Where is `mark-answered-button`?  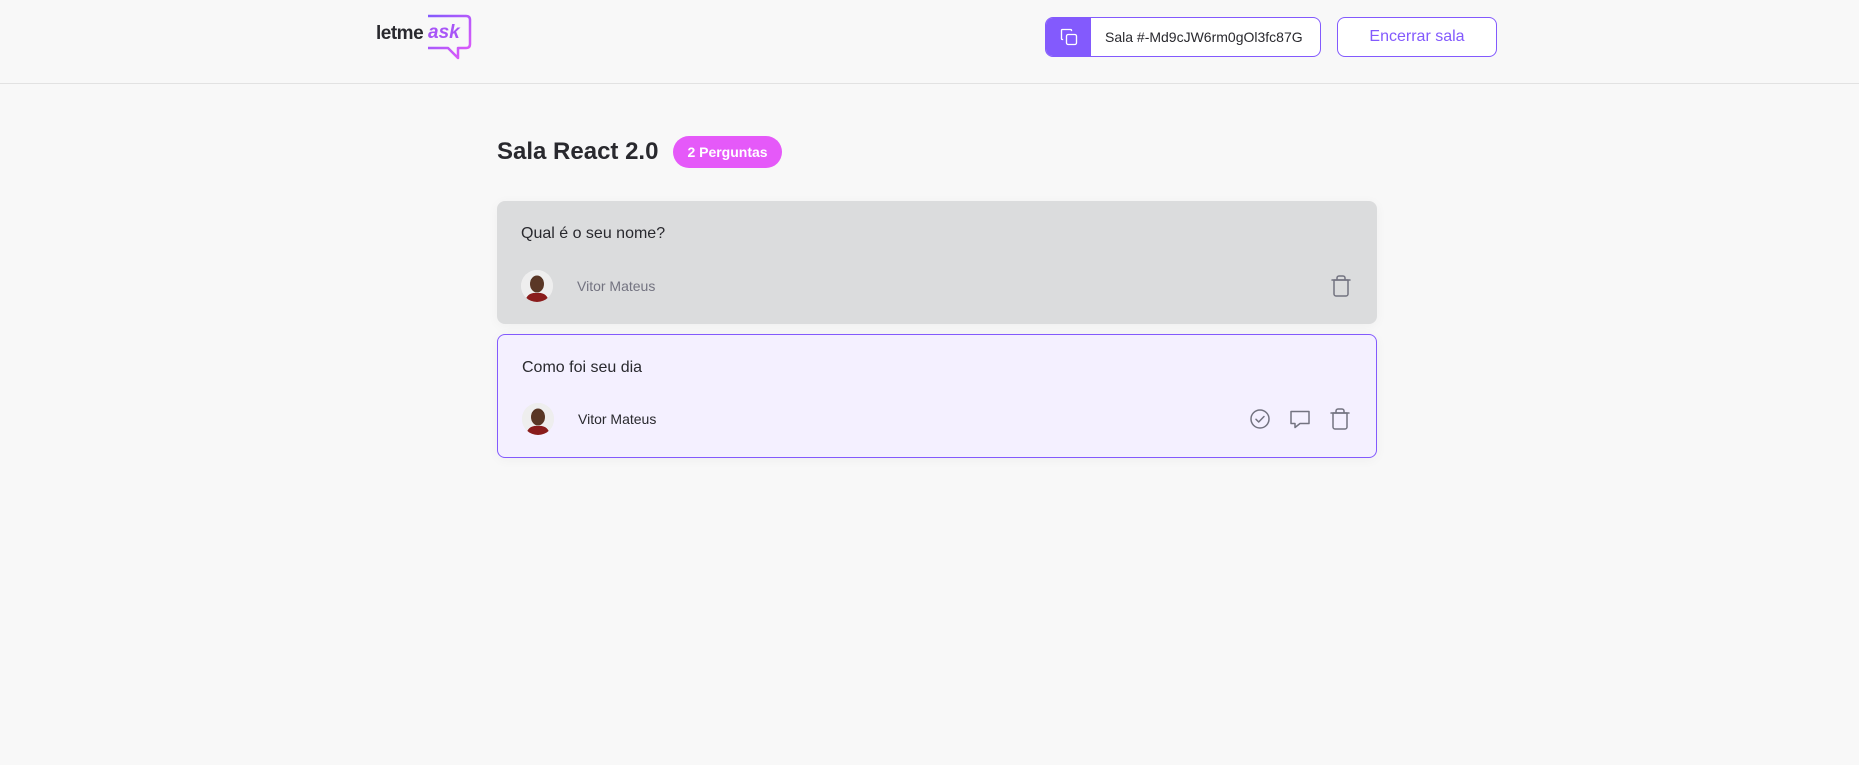 mark-answered-button is located at coordinates (1260, 419).